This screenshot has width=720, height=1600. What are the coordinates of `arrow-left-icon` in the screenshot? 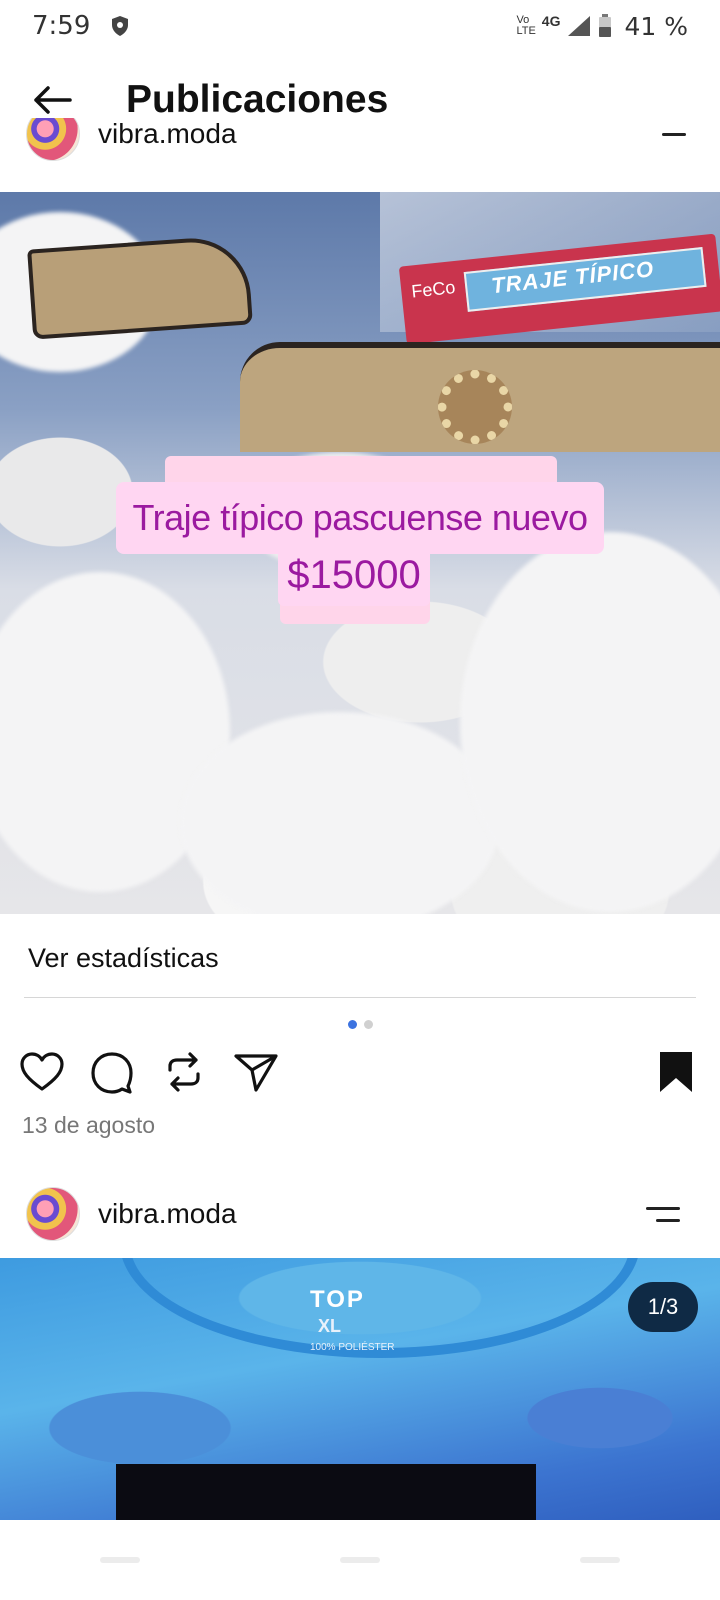 It's located at (53, 100).